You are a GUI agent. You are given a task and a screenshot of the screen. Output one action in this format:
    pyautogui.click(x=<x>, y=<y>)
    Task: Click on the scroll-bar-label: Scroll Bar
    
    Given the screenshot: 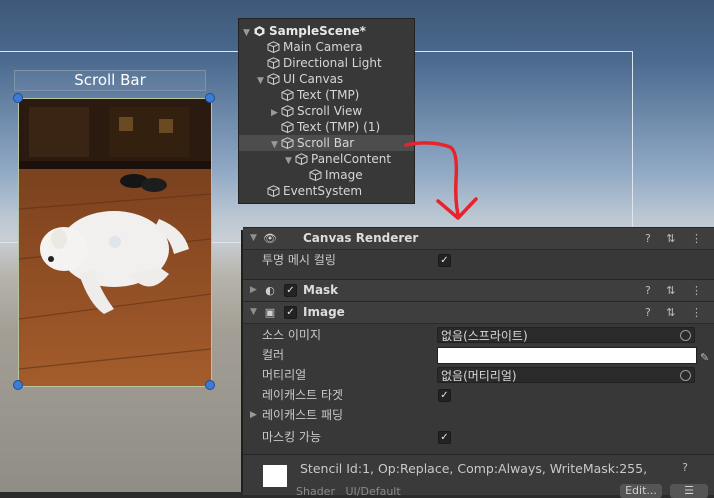 What is the action you would take?
    pyautogui.click(x=110, y=80)
    